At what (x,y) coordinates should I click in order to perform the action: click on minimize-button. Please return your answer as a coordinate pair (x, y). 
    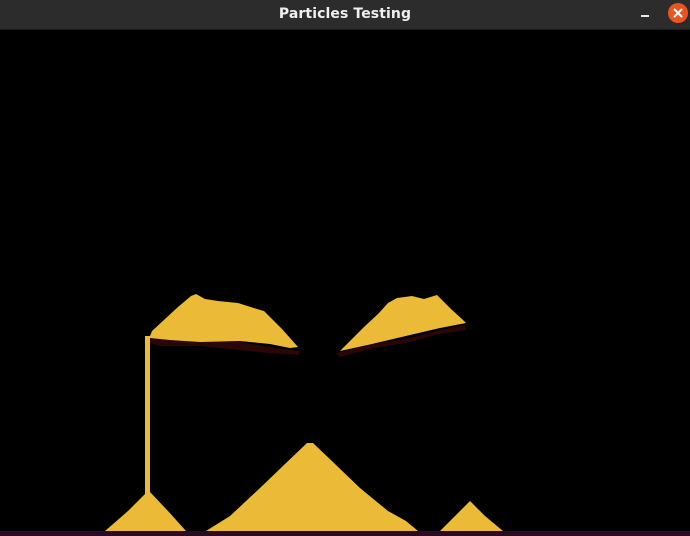
    Looking at the image, I should click on (645, 14).